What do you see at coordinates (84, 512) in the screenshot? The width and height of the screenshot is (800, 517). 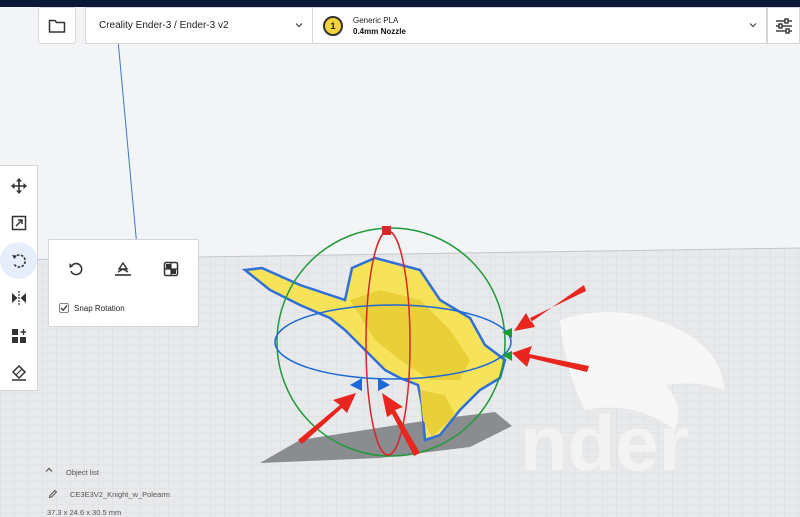 I see `object-dimensions: 37.3 x 24.6 x 30.5 mm` at bounding box center [84, 512].